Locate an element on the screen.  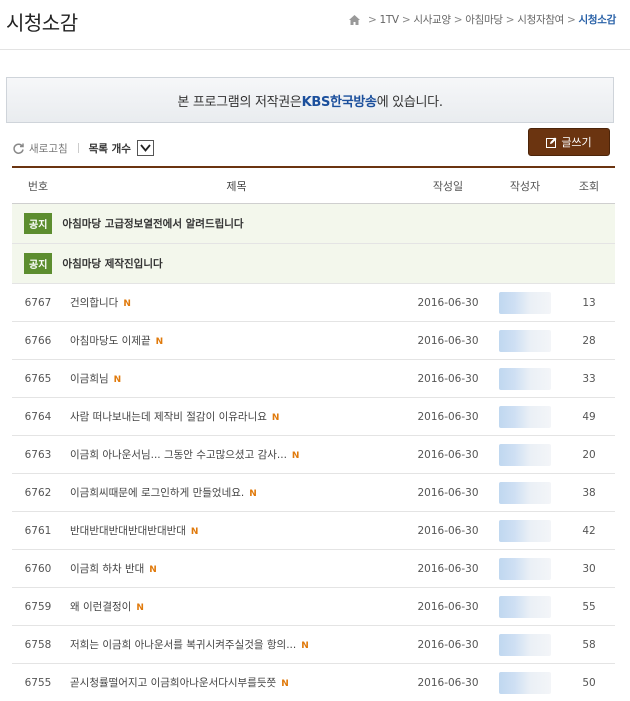
breadcrumb-item-current: 시청소감 is located at coordinates (598, 19).